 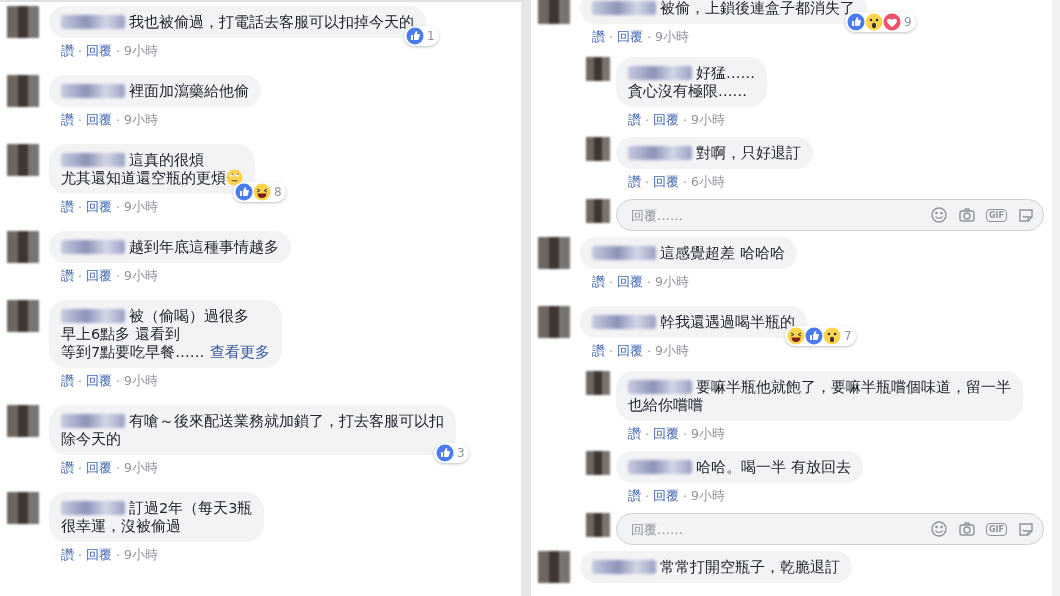 What do you see at coordinates (278, 192) in the screenshot?
I see `reaction-count: 8` at bounding box center [278, 192].